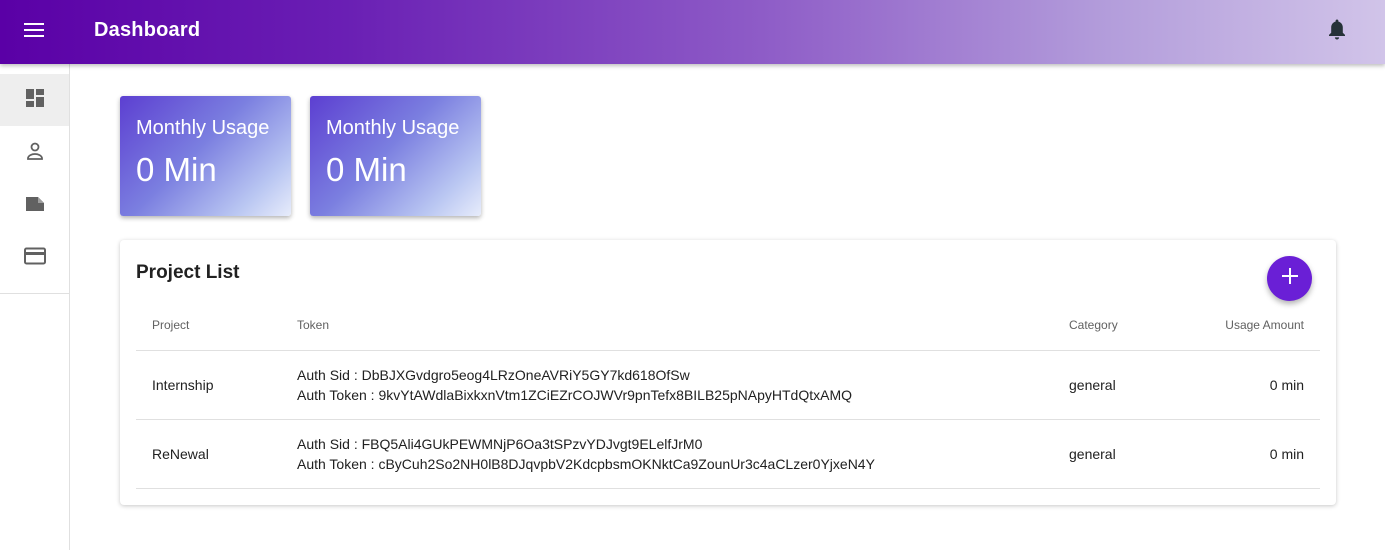 Image resolution: width=1385 pixels, height=550 pixels. What do you see at coordinates (692, 32) in the screenshot?
I see `app-bar: Dashboard` at bounding box center [692, 32].